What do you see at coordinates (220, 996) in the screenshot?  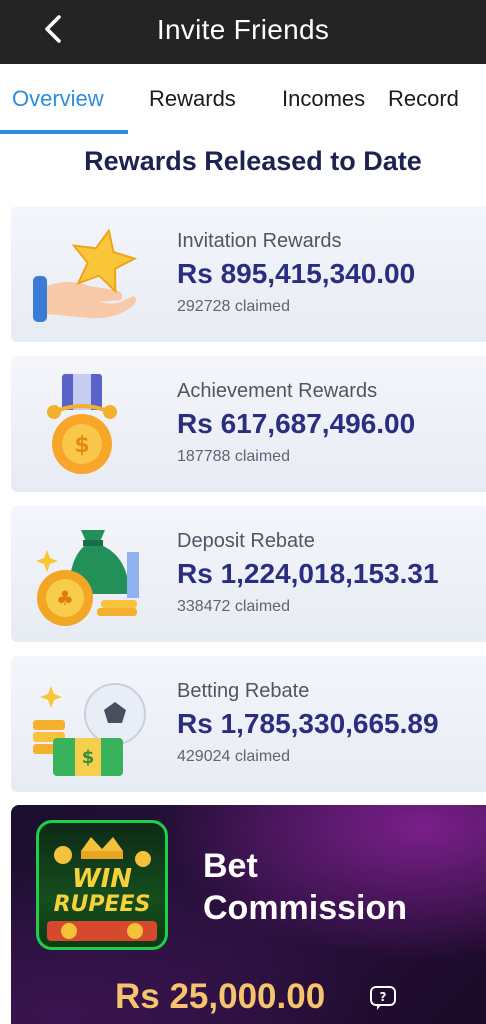 I see `banner-amount: Rs 25,000.00` at bounding box center [220, 996].